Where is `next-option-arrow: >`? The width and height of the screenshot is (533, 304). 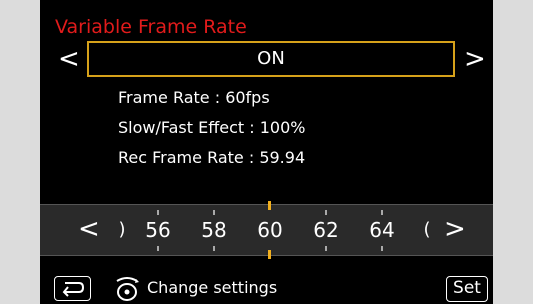 next-option-arrow: > is located at coordinates (475, 59).